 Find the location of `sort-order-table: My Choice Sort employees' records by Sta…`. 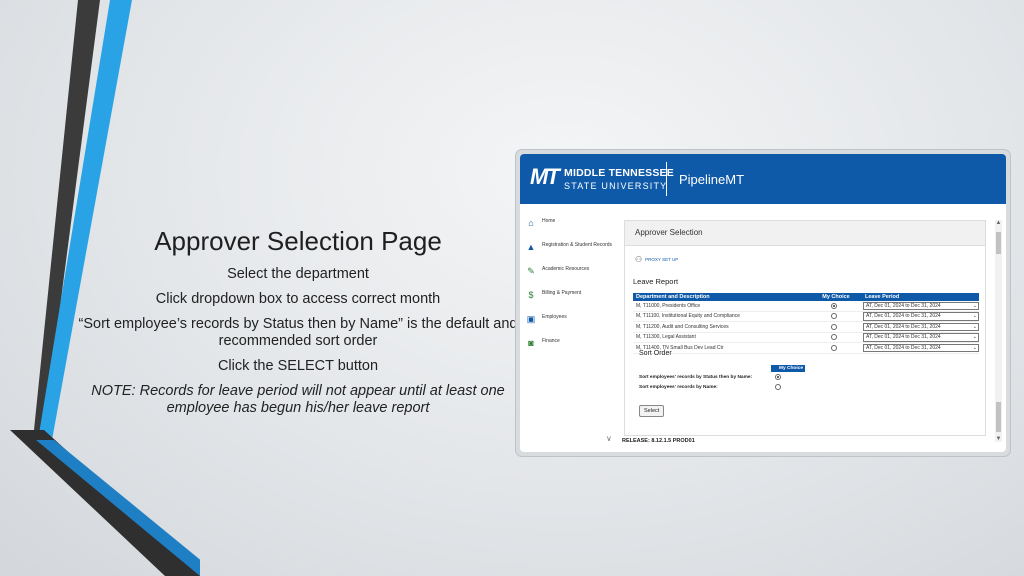

sort-order-table: My Choice Sort employees' records by Sta… is located at coordinates (722, 378).